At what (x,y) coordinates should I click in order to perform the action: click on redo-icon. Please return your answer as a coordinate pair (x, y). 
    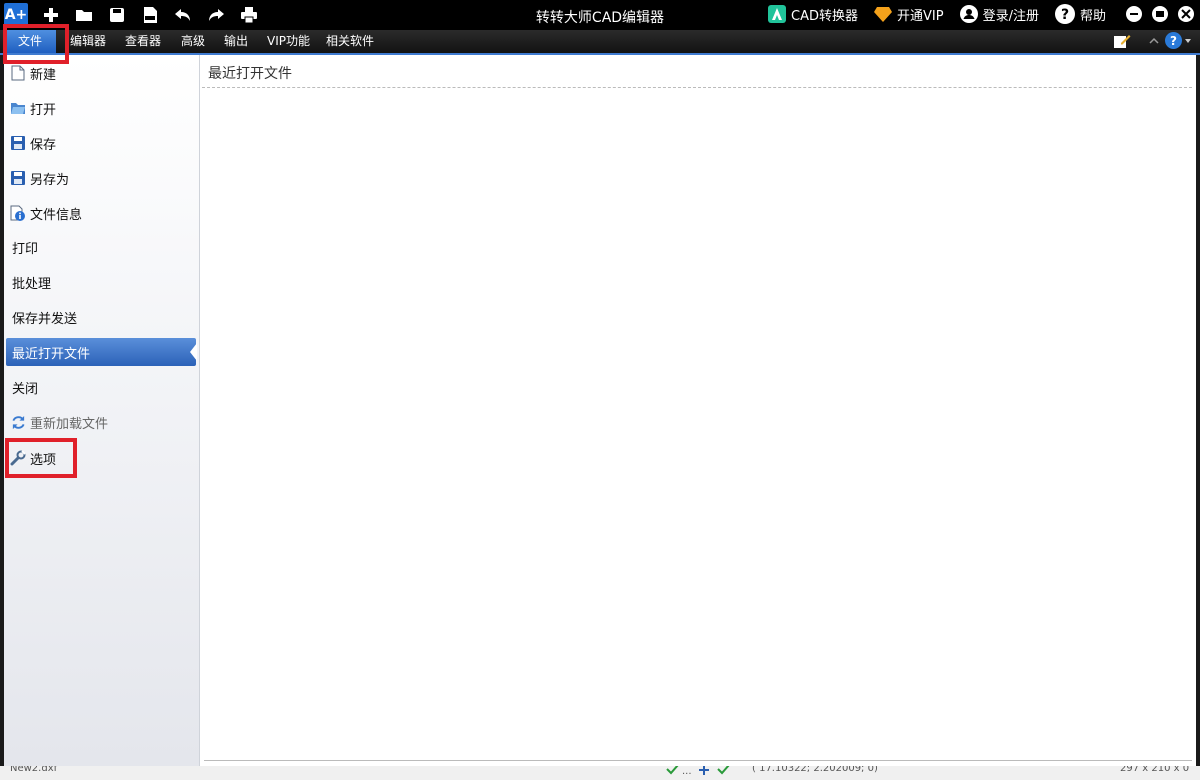
    Looking at the image, I should click on (216, 15).